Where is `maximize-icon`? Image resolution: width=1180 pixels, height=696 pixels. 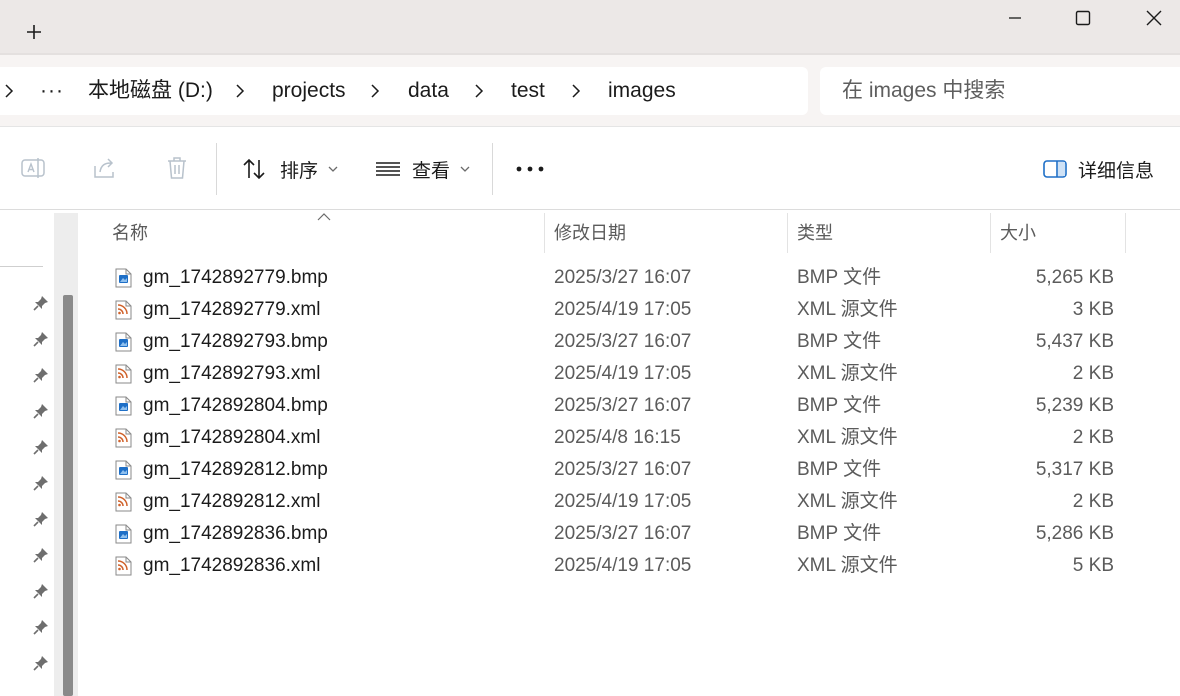
maximize-icon is located at coordinates (1083, 18).